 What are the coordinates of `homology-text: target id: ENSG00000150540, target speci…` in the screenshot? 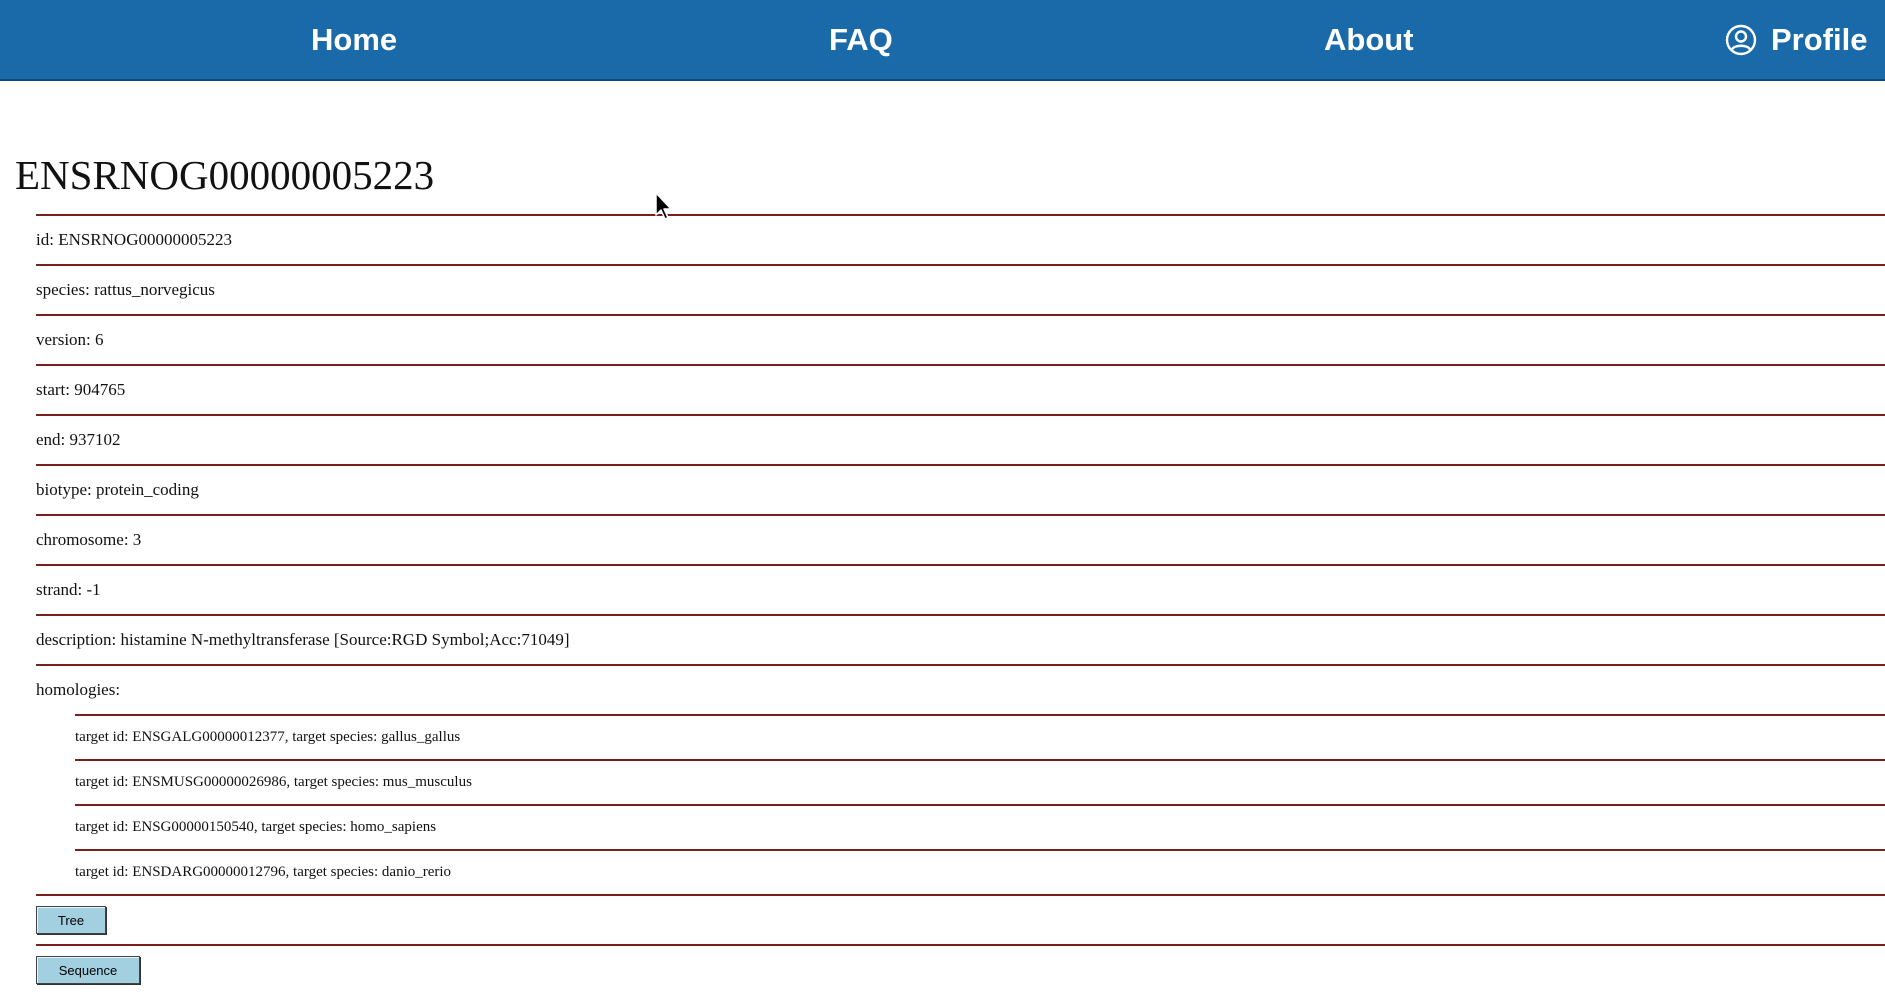 It's located at (256, 827).